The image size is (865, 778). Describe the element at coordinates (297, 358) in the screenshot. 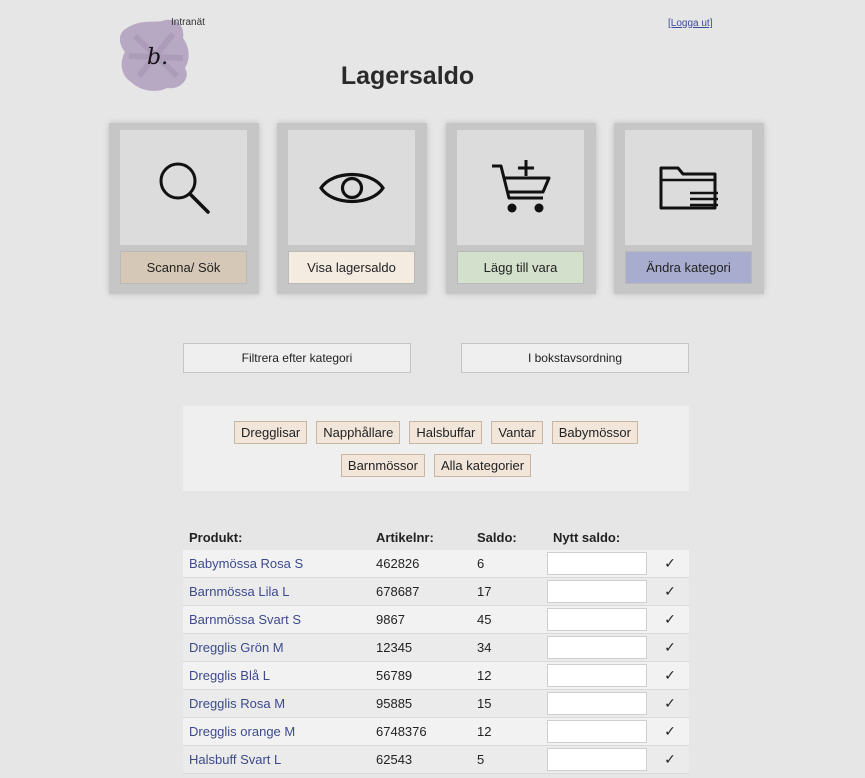

I see `filter-by-category-button: Filtrera efter kategori` at that location.